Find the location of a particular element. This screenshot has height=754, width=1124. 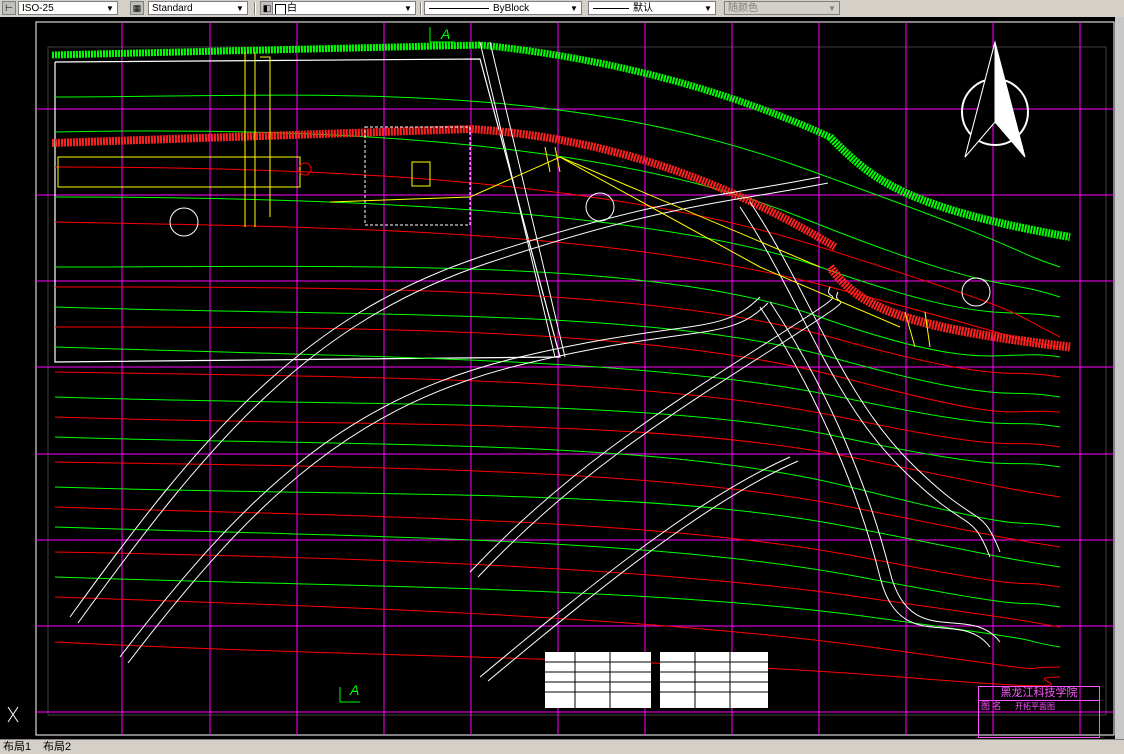

title-block: 黑龙江科技学院 图 名 开拓平面图 is located at coordinates (1039, 712).